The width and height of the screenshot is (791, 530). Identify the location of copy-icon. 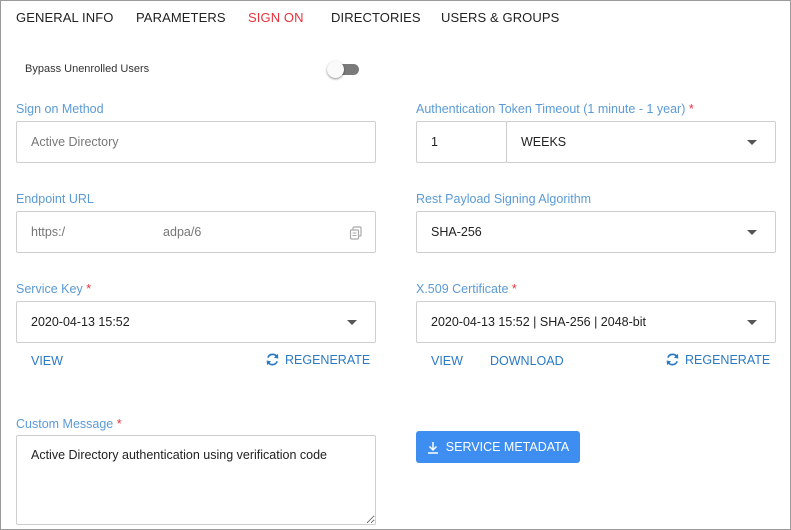
(356, 233).